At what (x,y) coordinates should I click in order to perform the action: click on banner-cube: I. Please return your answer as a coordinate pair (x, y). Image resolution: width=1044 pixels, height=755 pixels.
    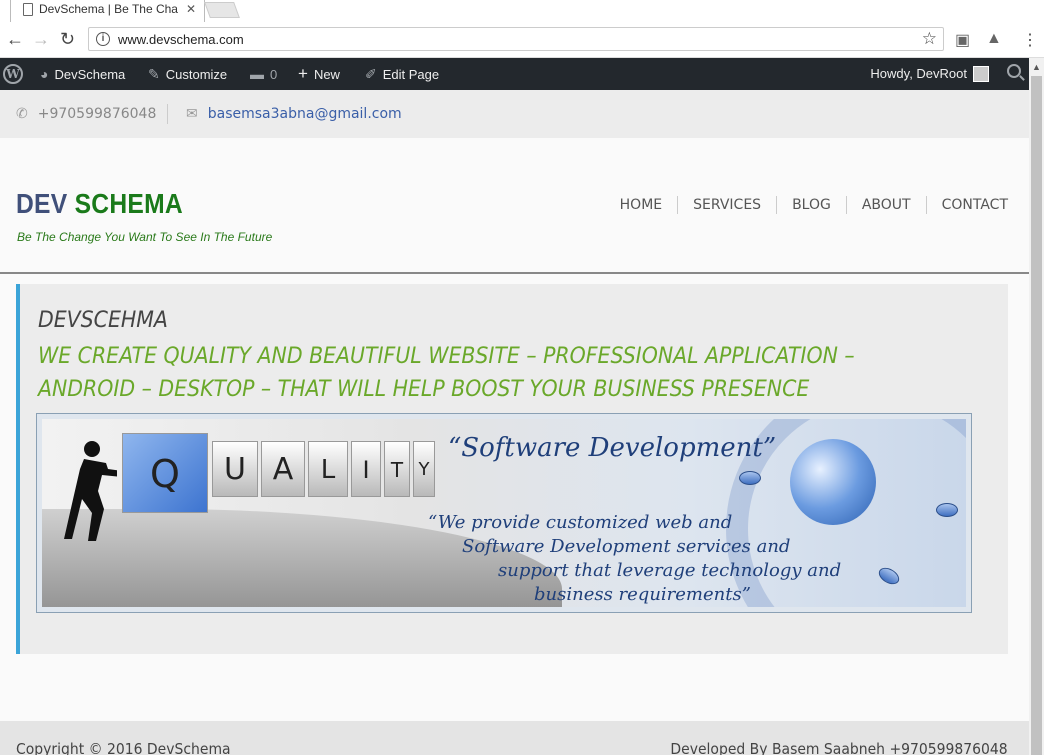
    Looking at the image, I should click on (366, 469).